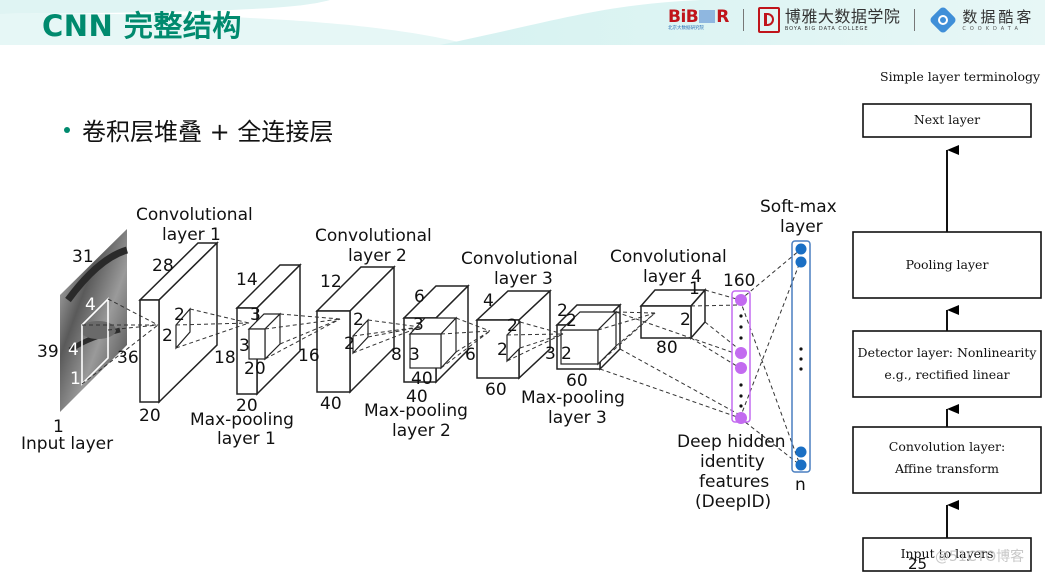 The height and width of the screenshot is (576, 1045). What do you see at coordinates (980, 557) in the screenshot?
I see `watermark: @51CTO博客` at bounding box center [980, 557].